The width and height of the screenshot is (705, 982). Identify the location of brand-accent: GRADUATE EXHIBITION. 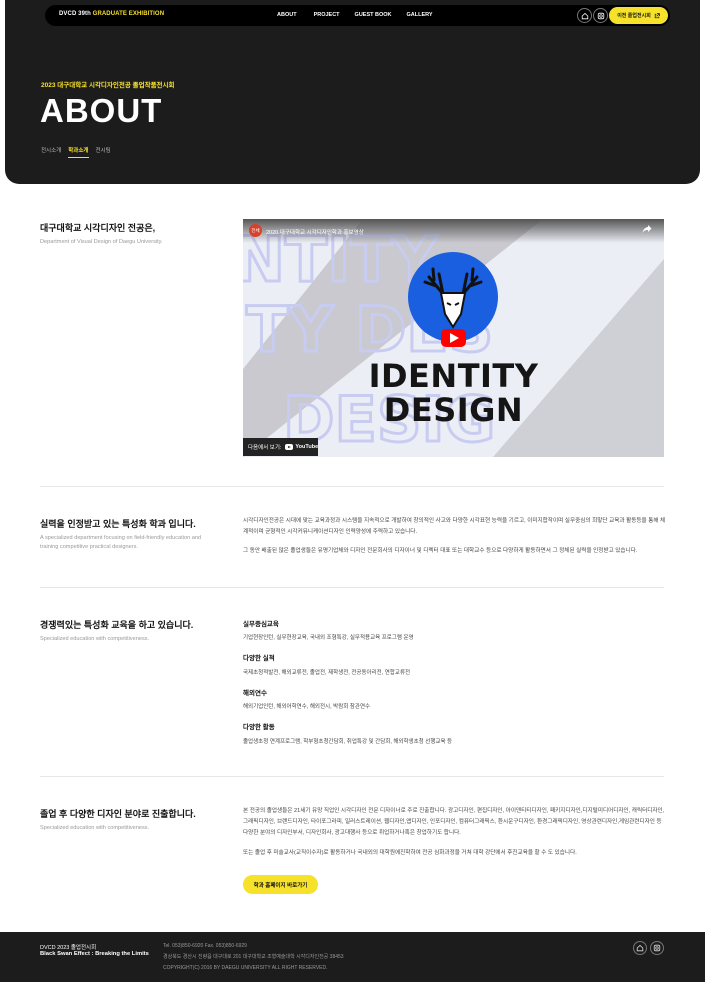
(128, 14).